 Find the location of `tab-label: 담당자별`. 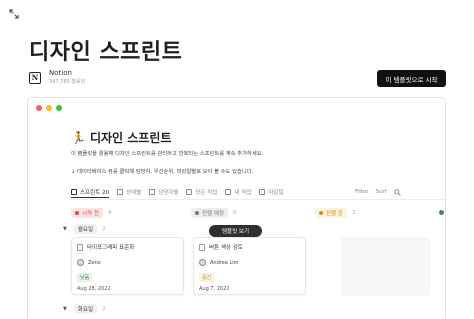

tab-label: 담당자별 is located at coordinates (168, 193).